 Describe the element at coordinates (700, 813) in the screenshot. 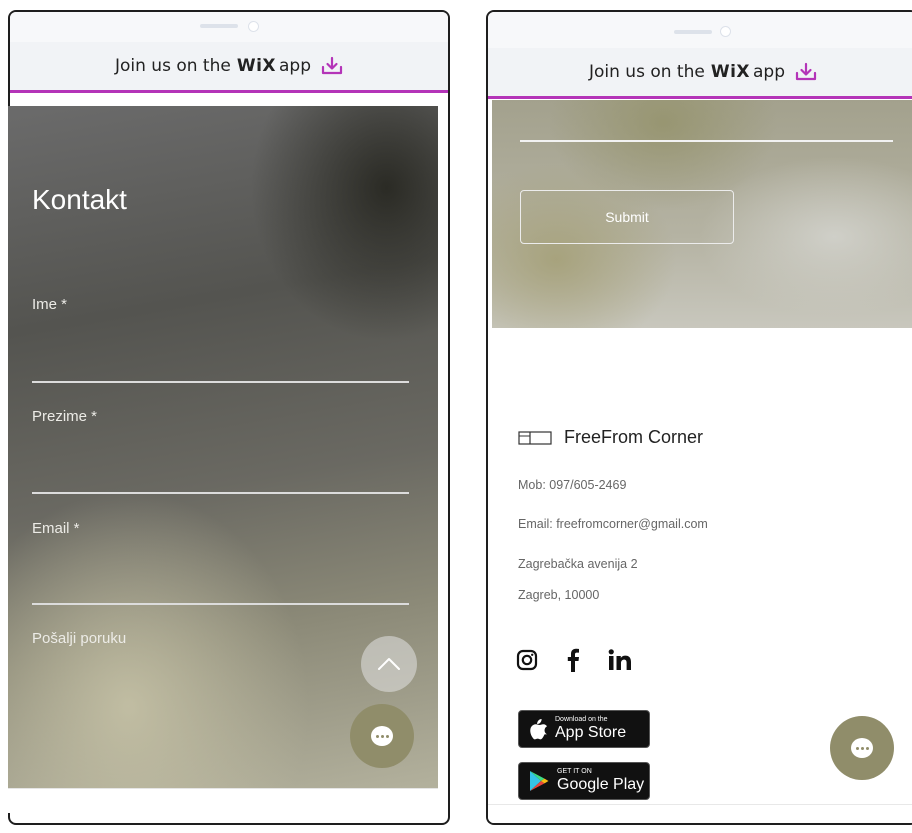

I see `bottom-bar-right` at that location.